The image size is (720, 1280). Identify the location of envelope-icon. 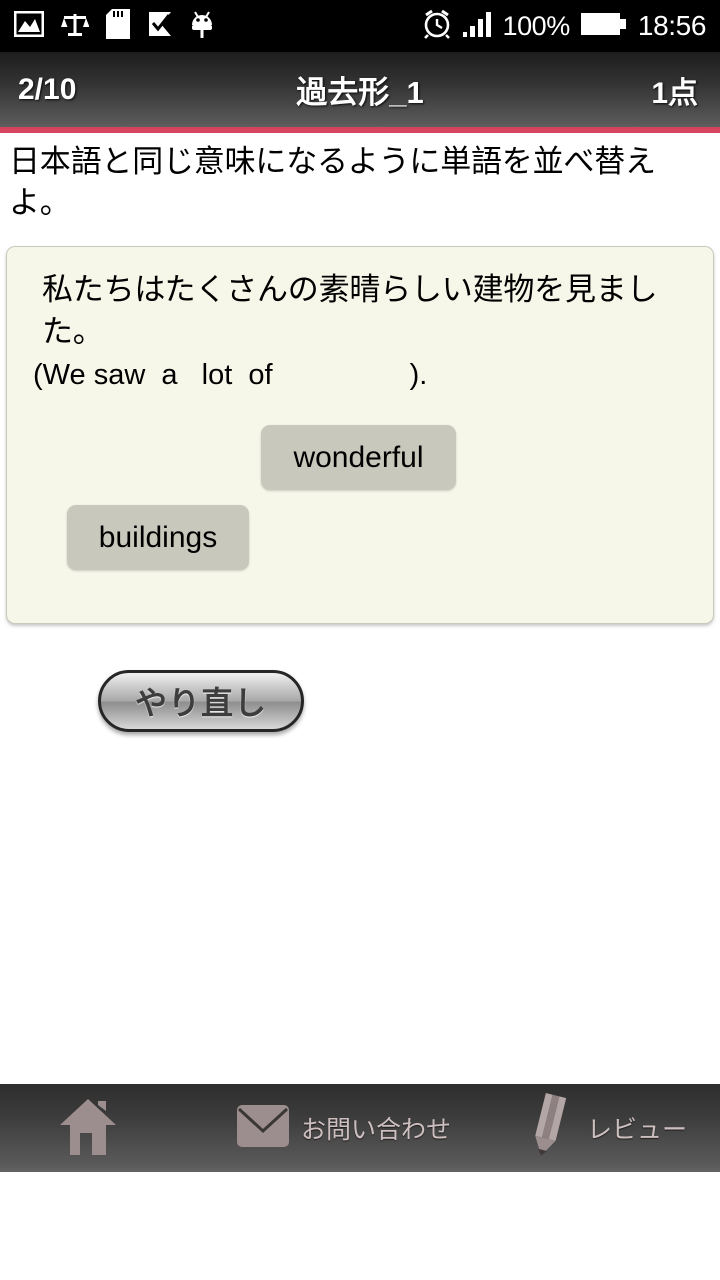
(263, 1128).